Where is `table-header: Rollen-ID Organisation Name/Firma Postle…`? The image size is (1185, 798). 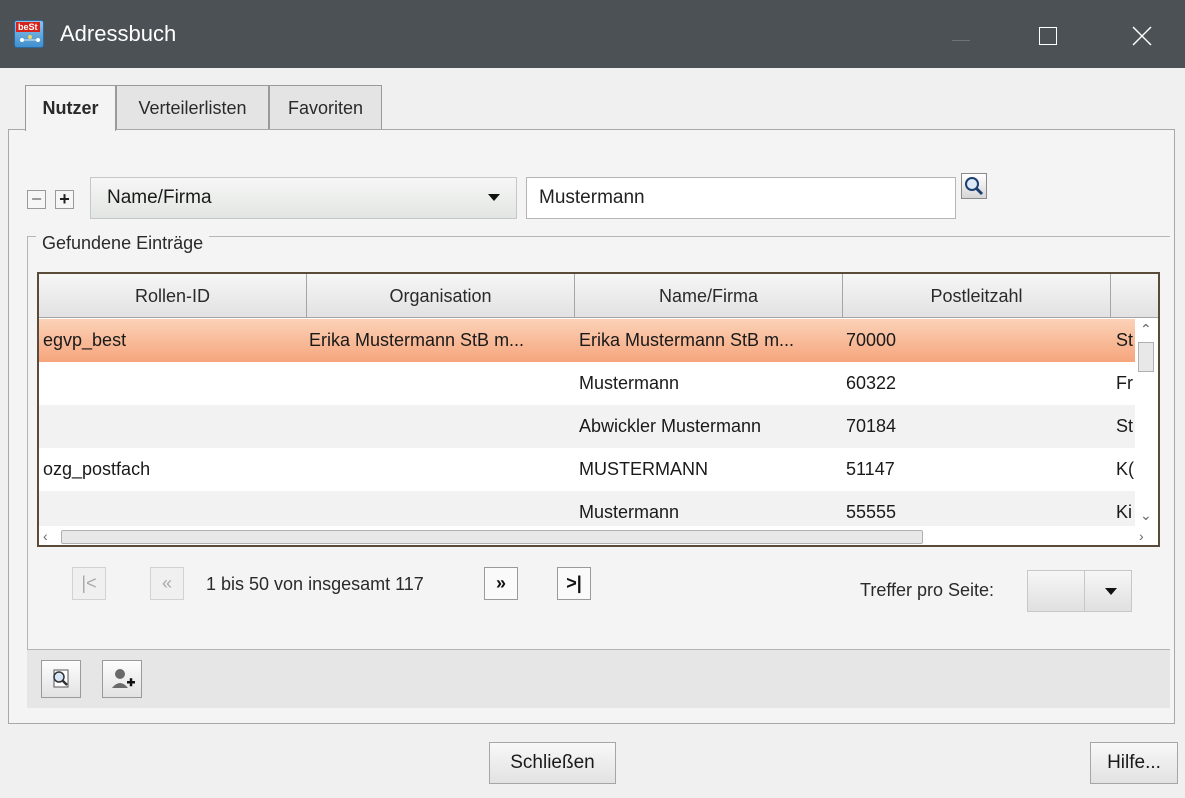 table-header: Rollen-ID Organisation Name/Firma Postle… is located at coordinates (598, 296).